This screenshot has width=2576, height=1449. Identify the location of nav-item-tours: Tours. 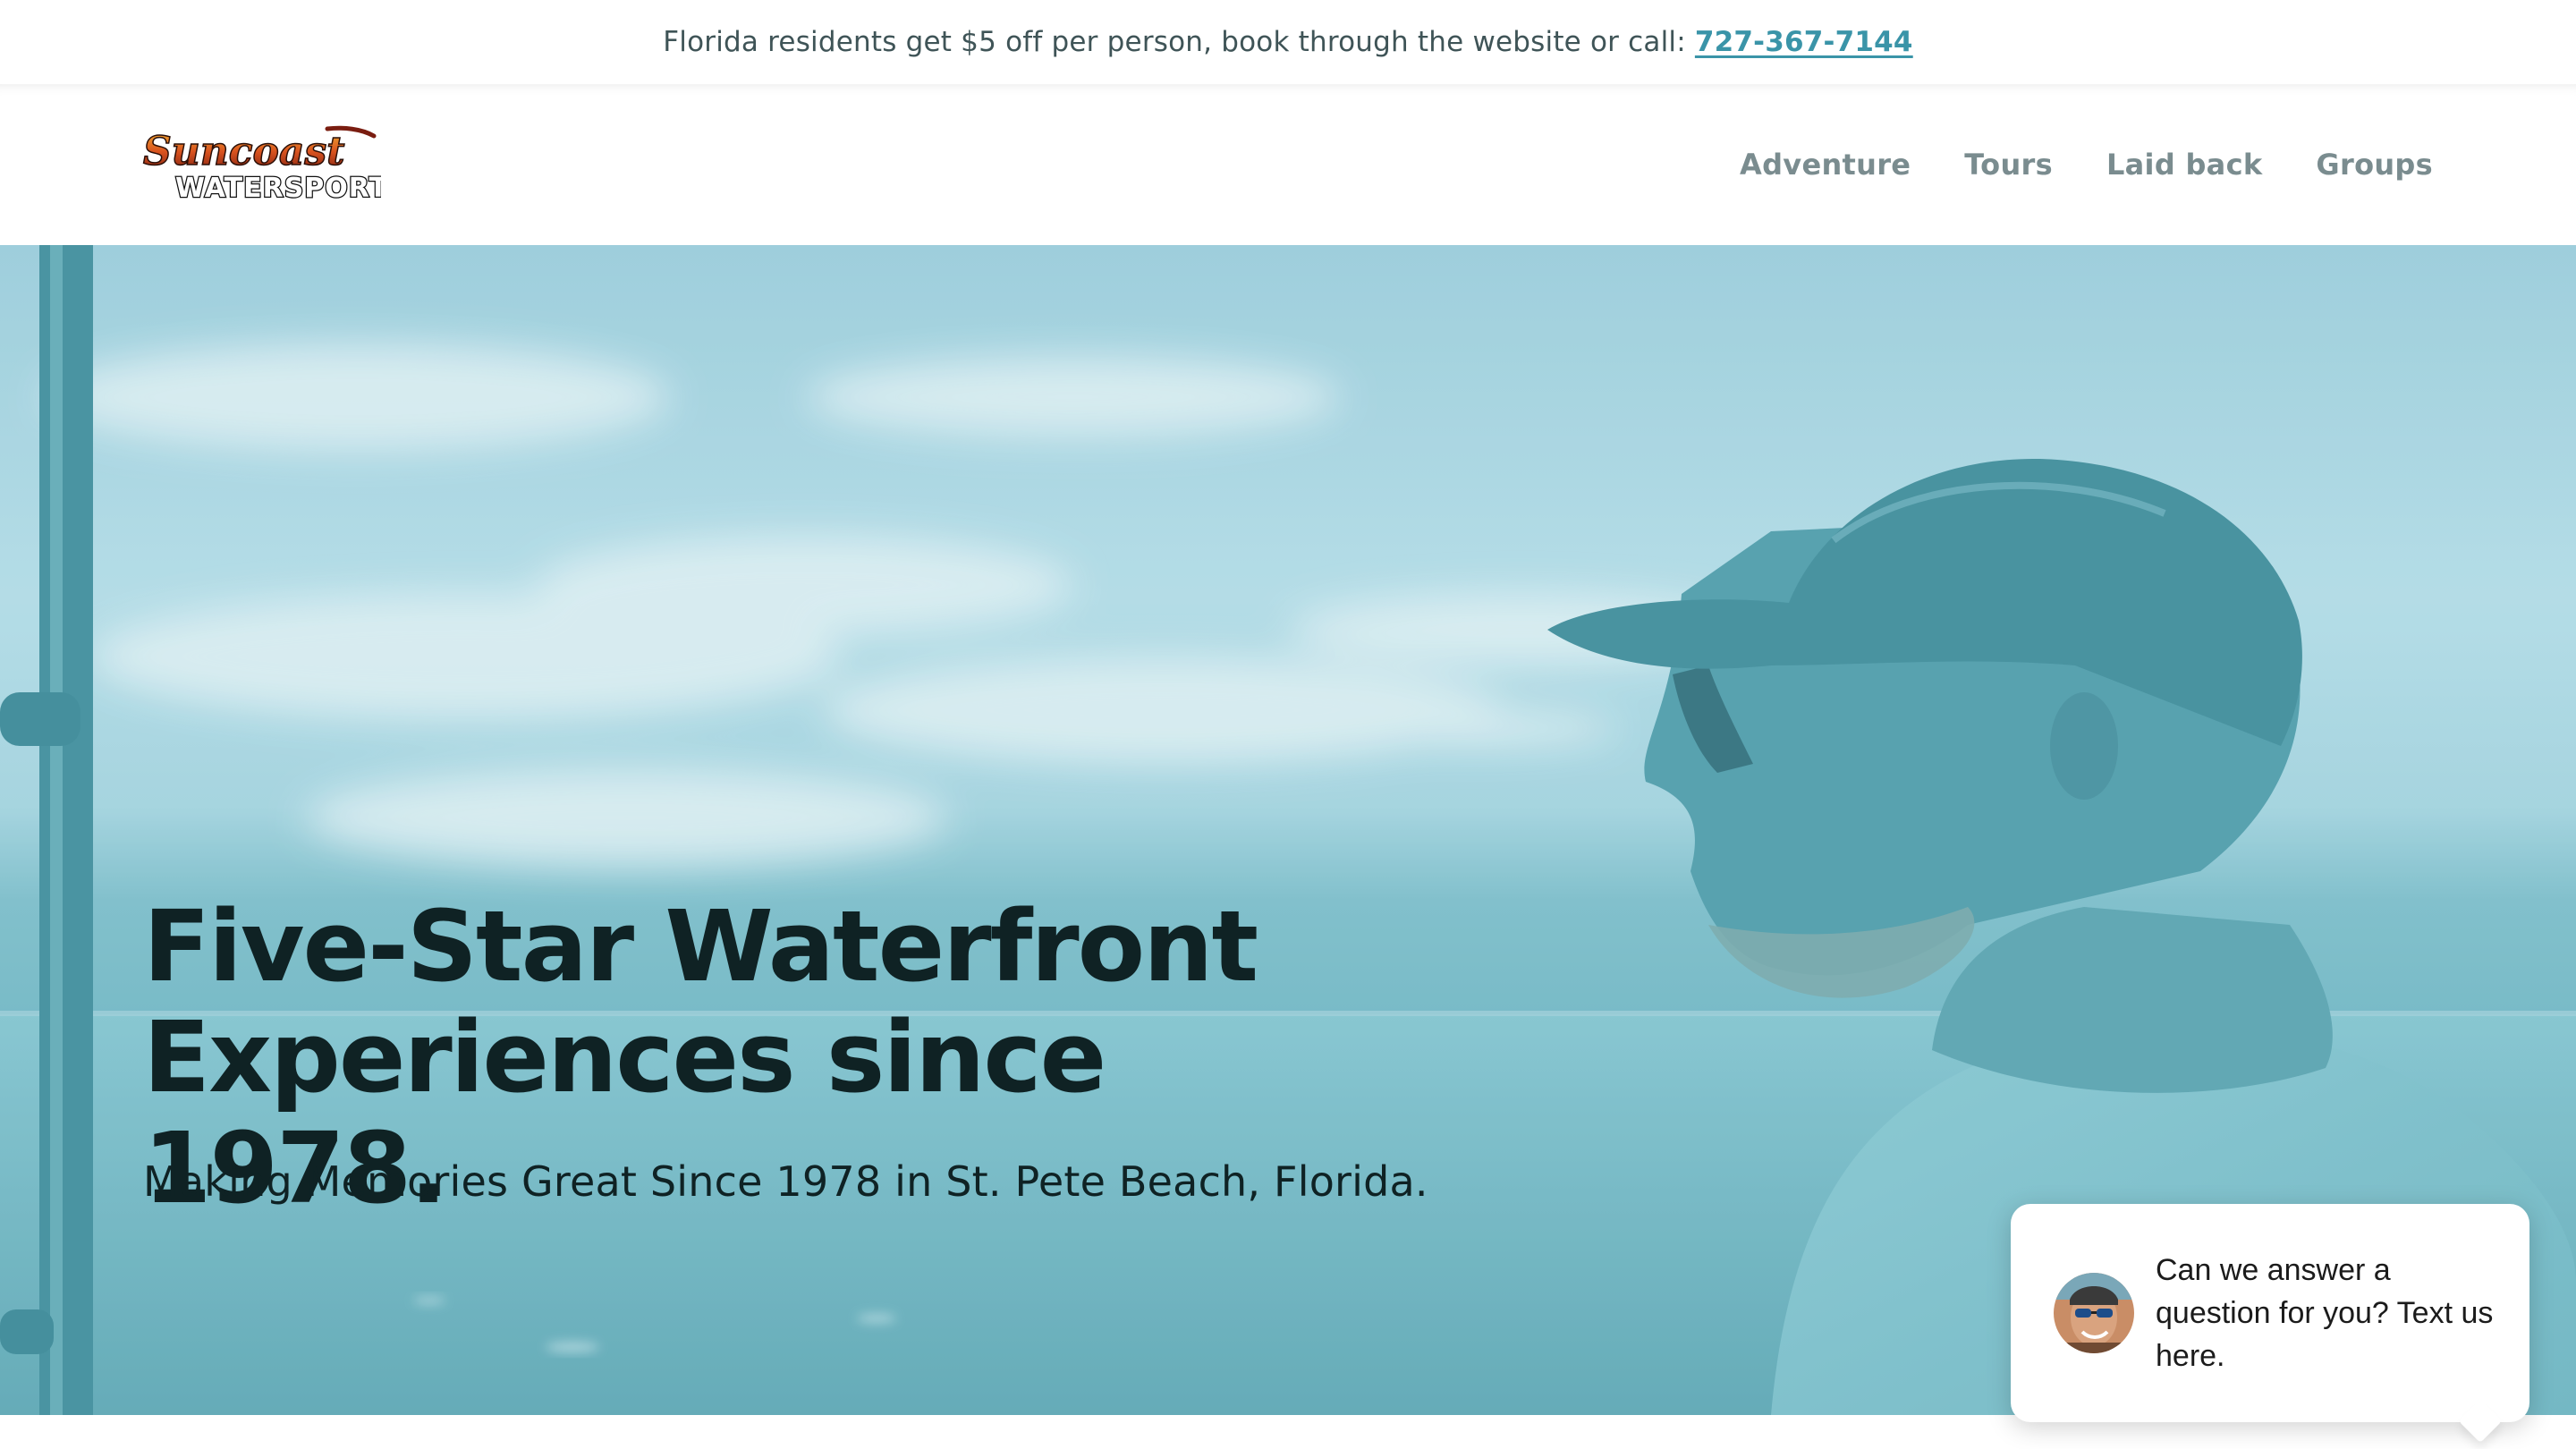
(2008, 165).